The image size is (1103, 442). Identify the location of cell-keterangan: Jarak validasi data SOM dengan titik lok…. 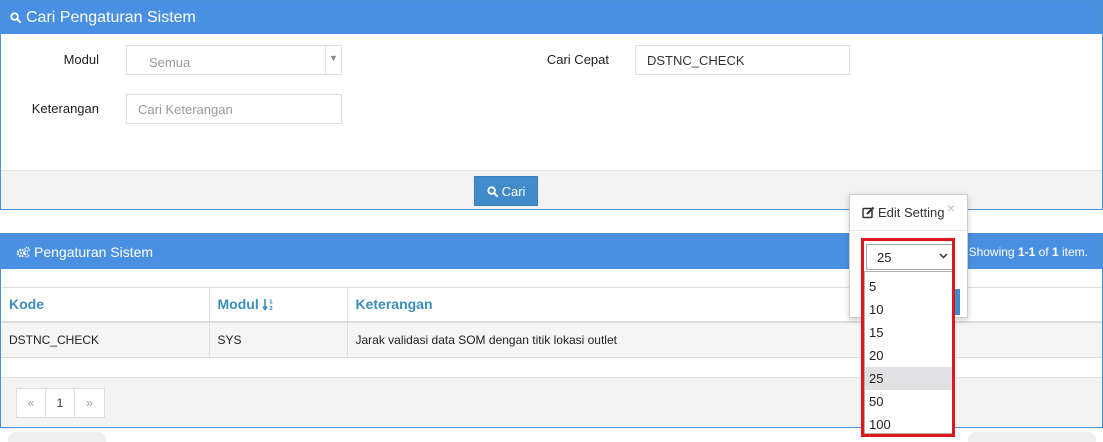
(724, 339).